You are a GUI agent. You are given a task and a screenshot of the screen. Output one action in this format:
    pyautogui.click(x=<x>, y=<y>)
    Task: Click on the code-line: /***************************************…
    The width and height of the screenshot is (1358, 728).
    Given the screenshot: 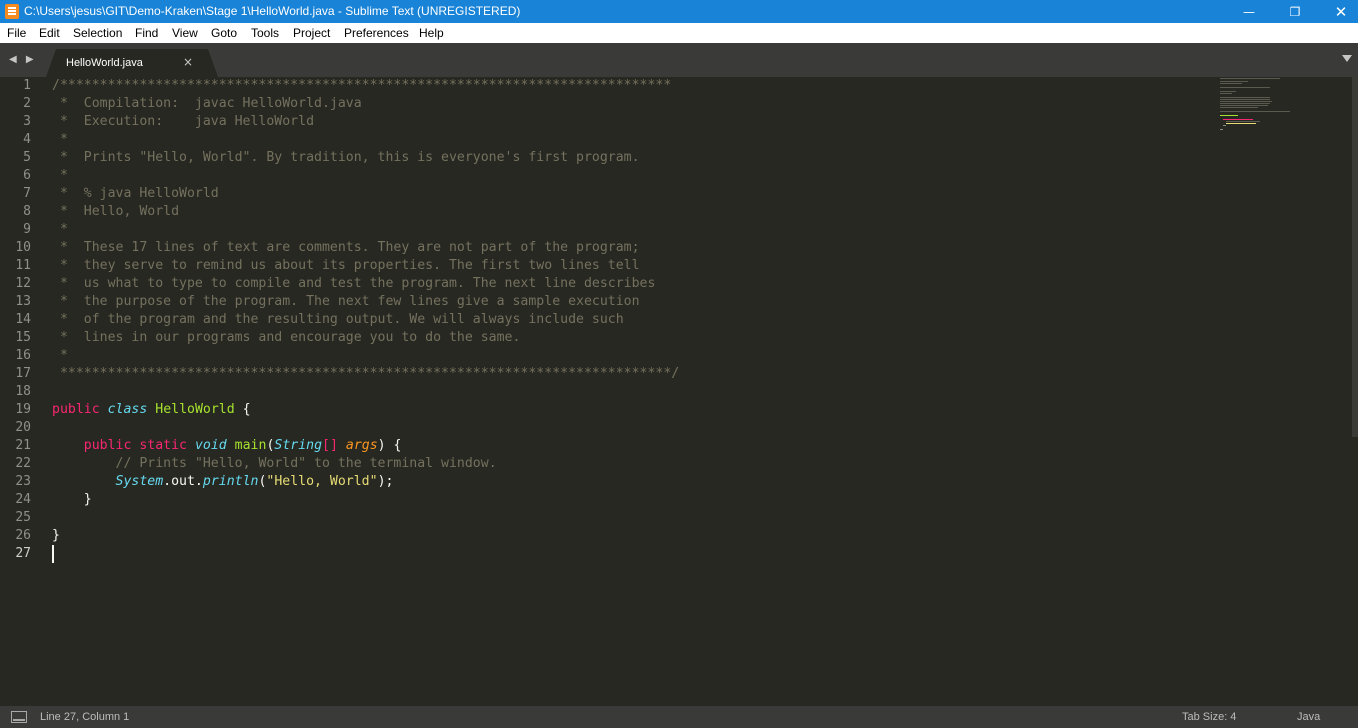 What is the action you would take?
    pyautogui.click(x=361, y=86)
    